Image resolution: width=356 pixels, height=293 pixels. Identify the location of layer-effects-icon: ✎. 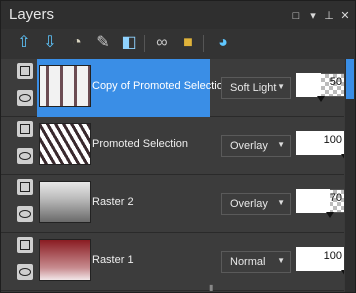
(103, 43).